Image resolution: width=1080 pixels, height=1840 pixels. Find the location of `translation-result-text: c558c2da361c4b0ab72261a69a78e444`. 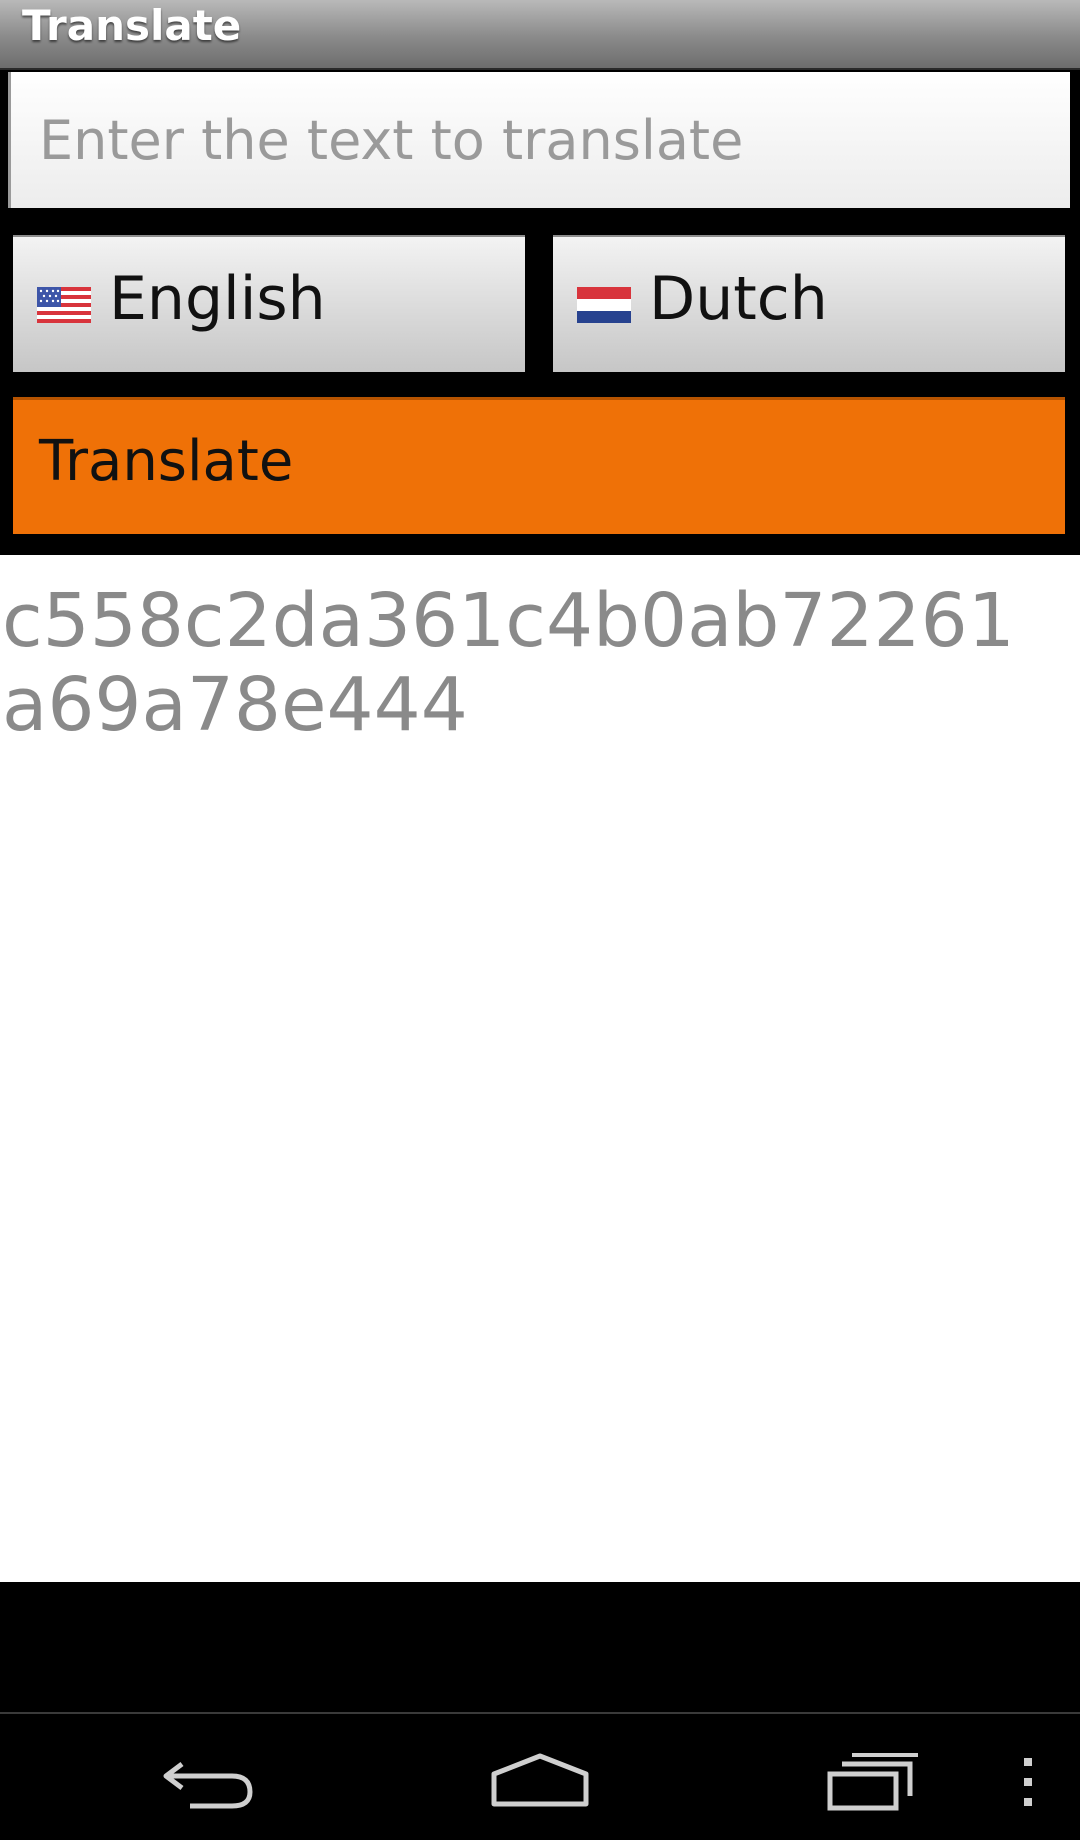

translation-result-text: c558c2da361c4b0ab72261a69a78e444 is located at coordinates (508, 663).